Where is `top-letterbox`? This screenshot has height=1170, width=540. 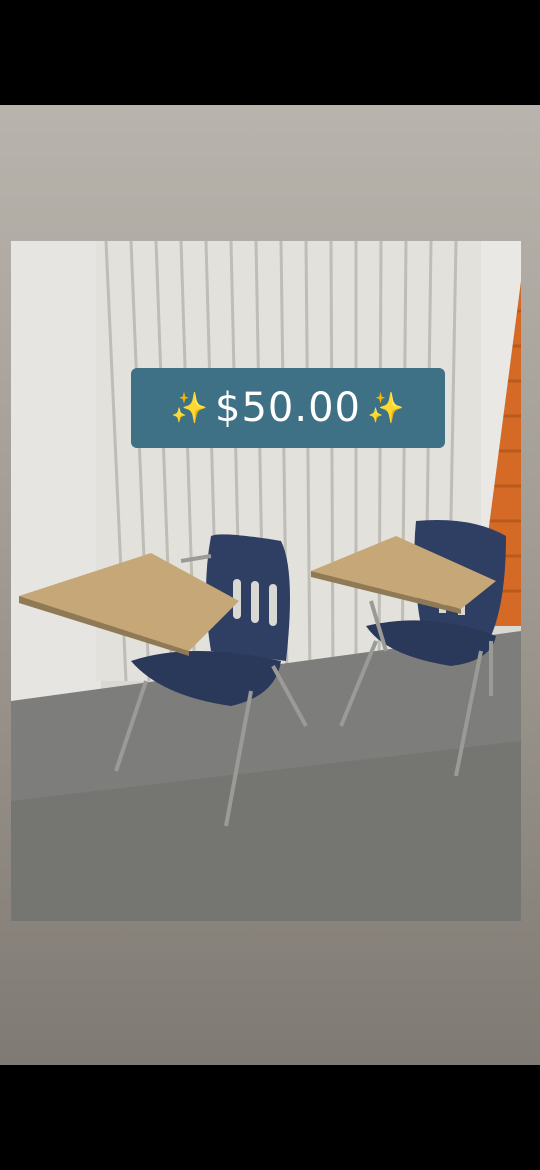 top-letterbox is located at coordinates (270, 52).